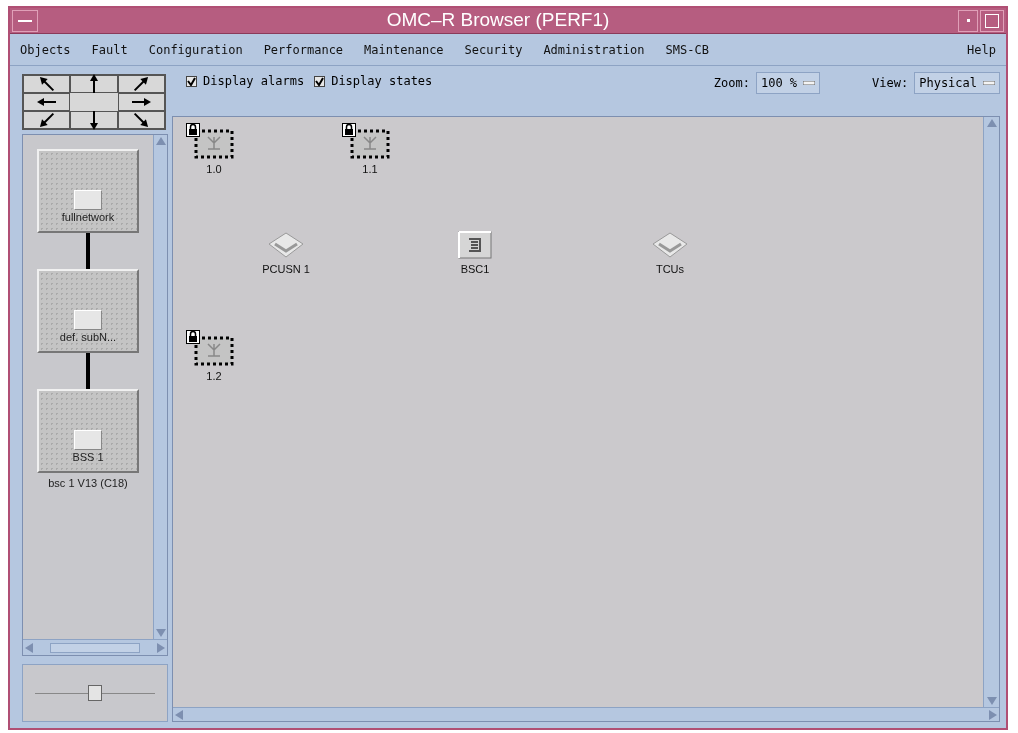 This screenshot has height=733, width=1018. I want to click on zoom-slider, so click(95, 693).